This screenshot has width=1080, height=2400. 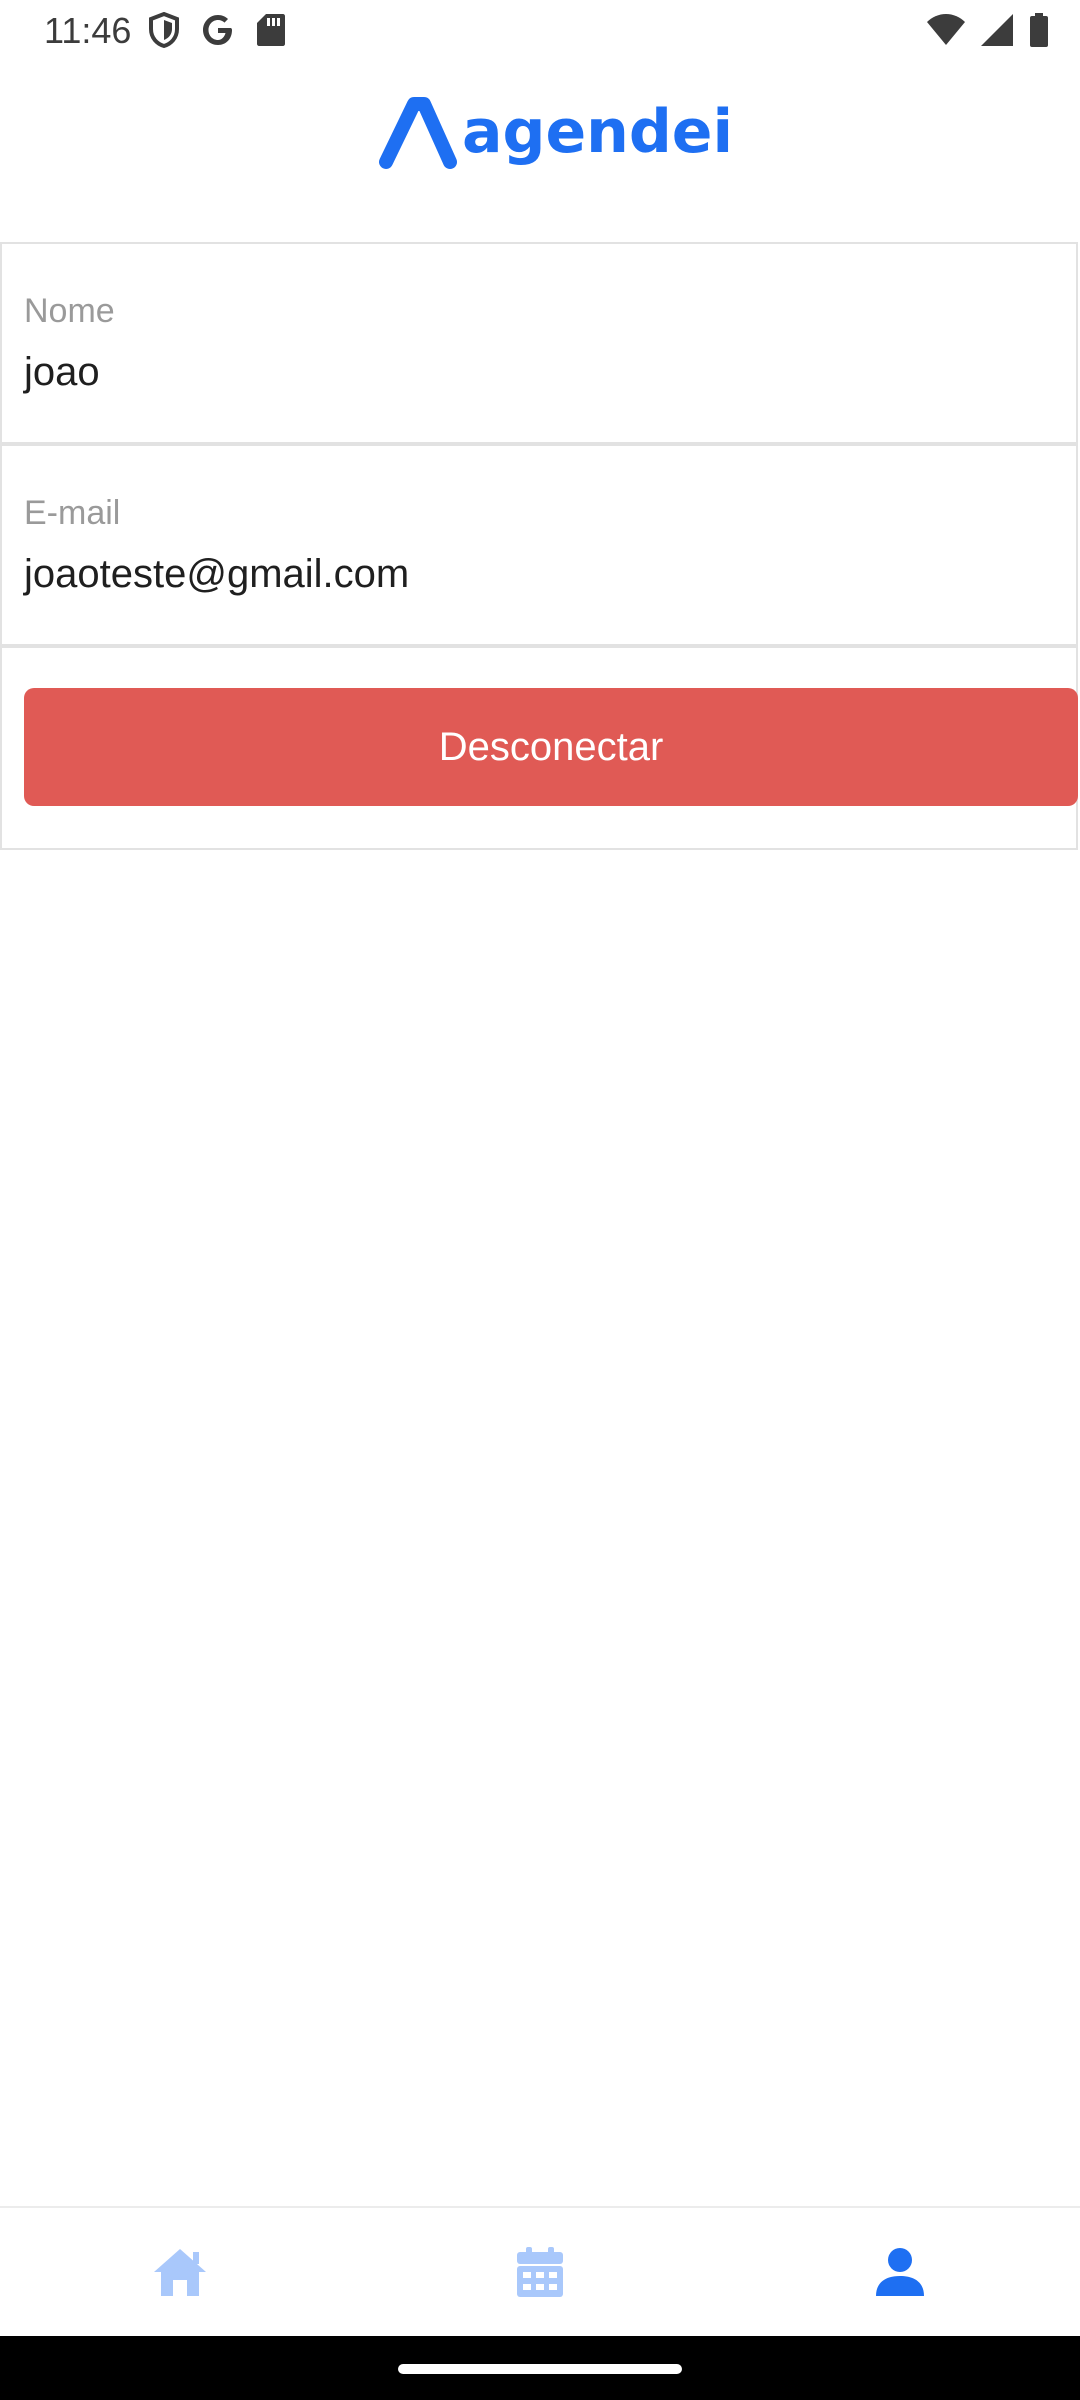 What do you see at coordinates (539, 545) in the screenshot?
I see `email-field: E-mail joaoteste@gmail.com` at bounding box center [539, 545].